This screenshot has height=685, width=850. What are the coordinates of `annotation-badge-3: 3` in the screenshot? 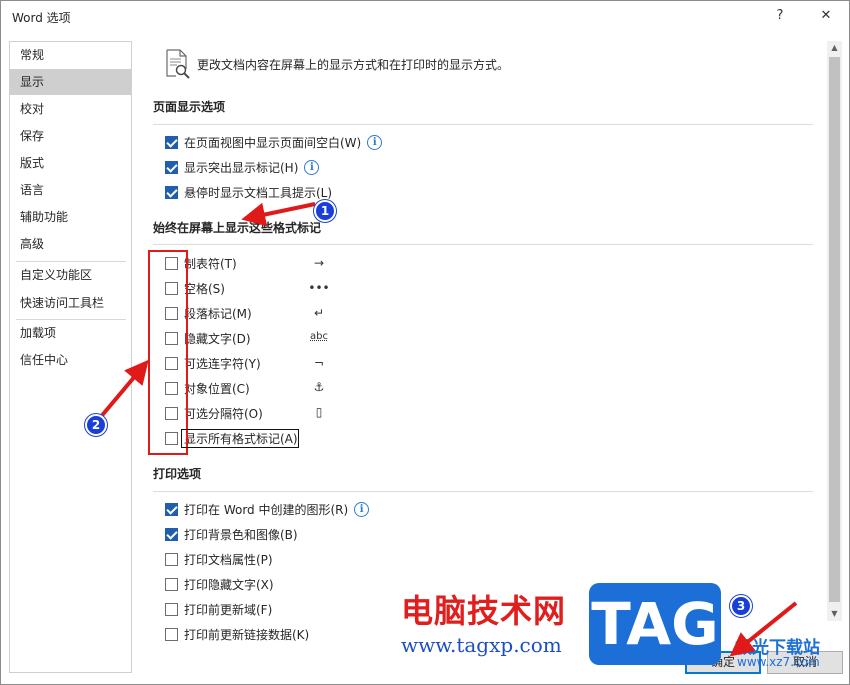 It's located at (741, 606).